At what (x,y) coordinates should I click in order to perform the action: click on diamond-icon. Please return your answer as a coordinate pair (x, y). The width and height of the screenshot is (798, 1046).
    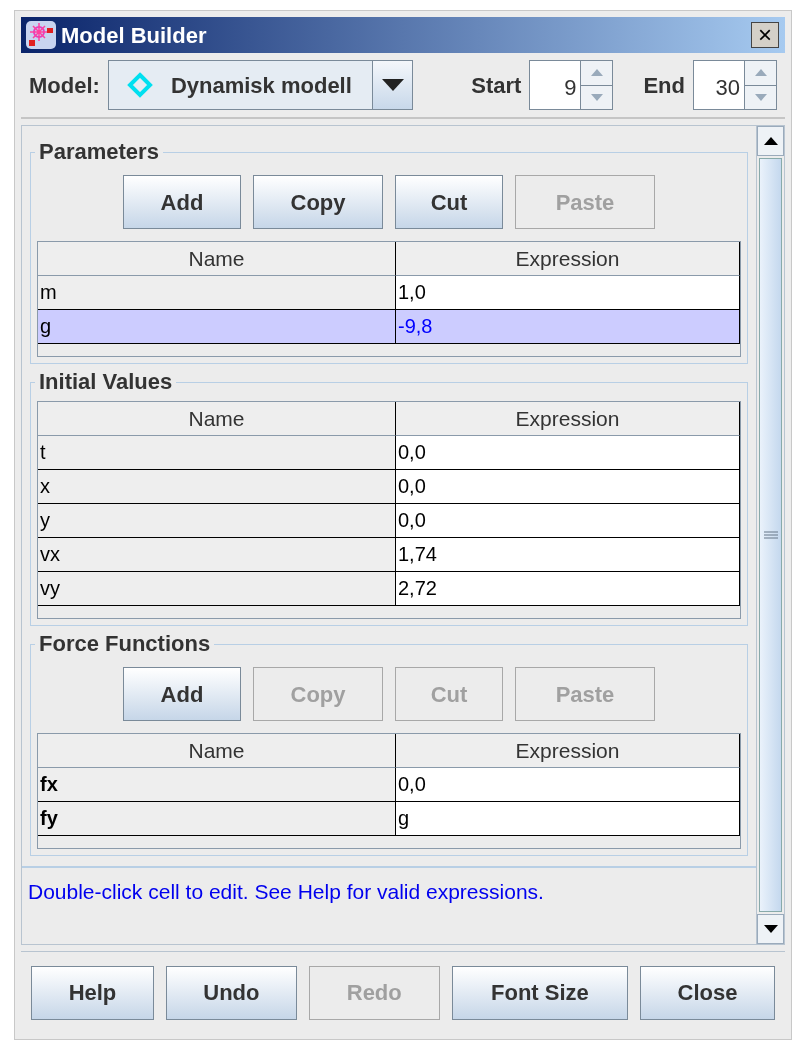
    Looking at the image, I should click on (139, 85).